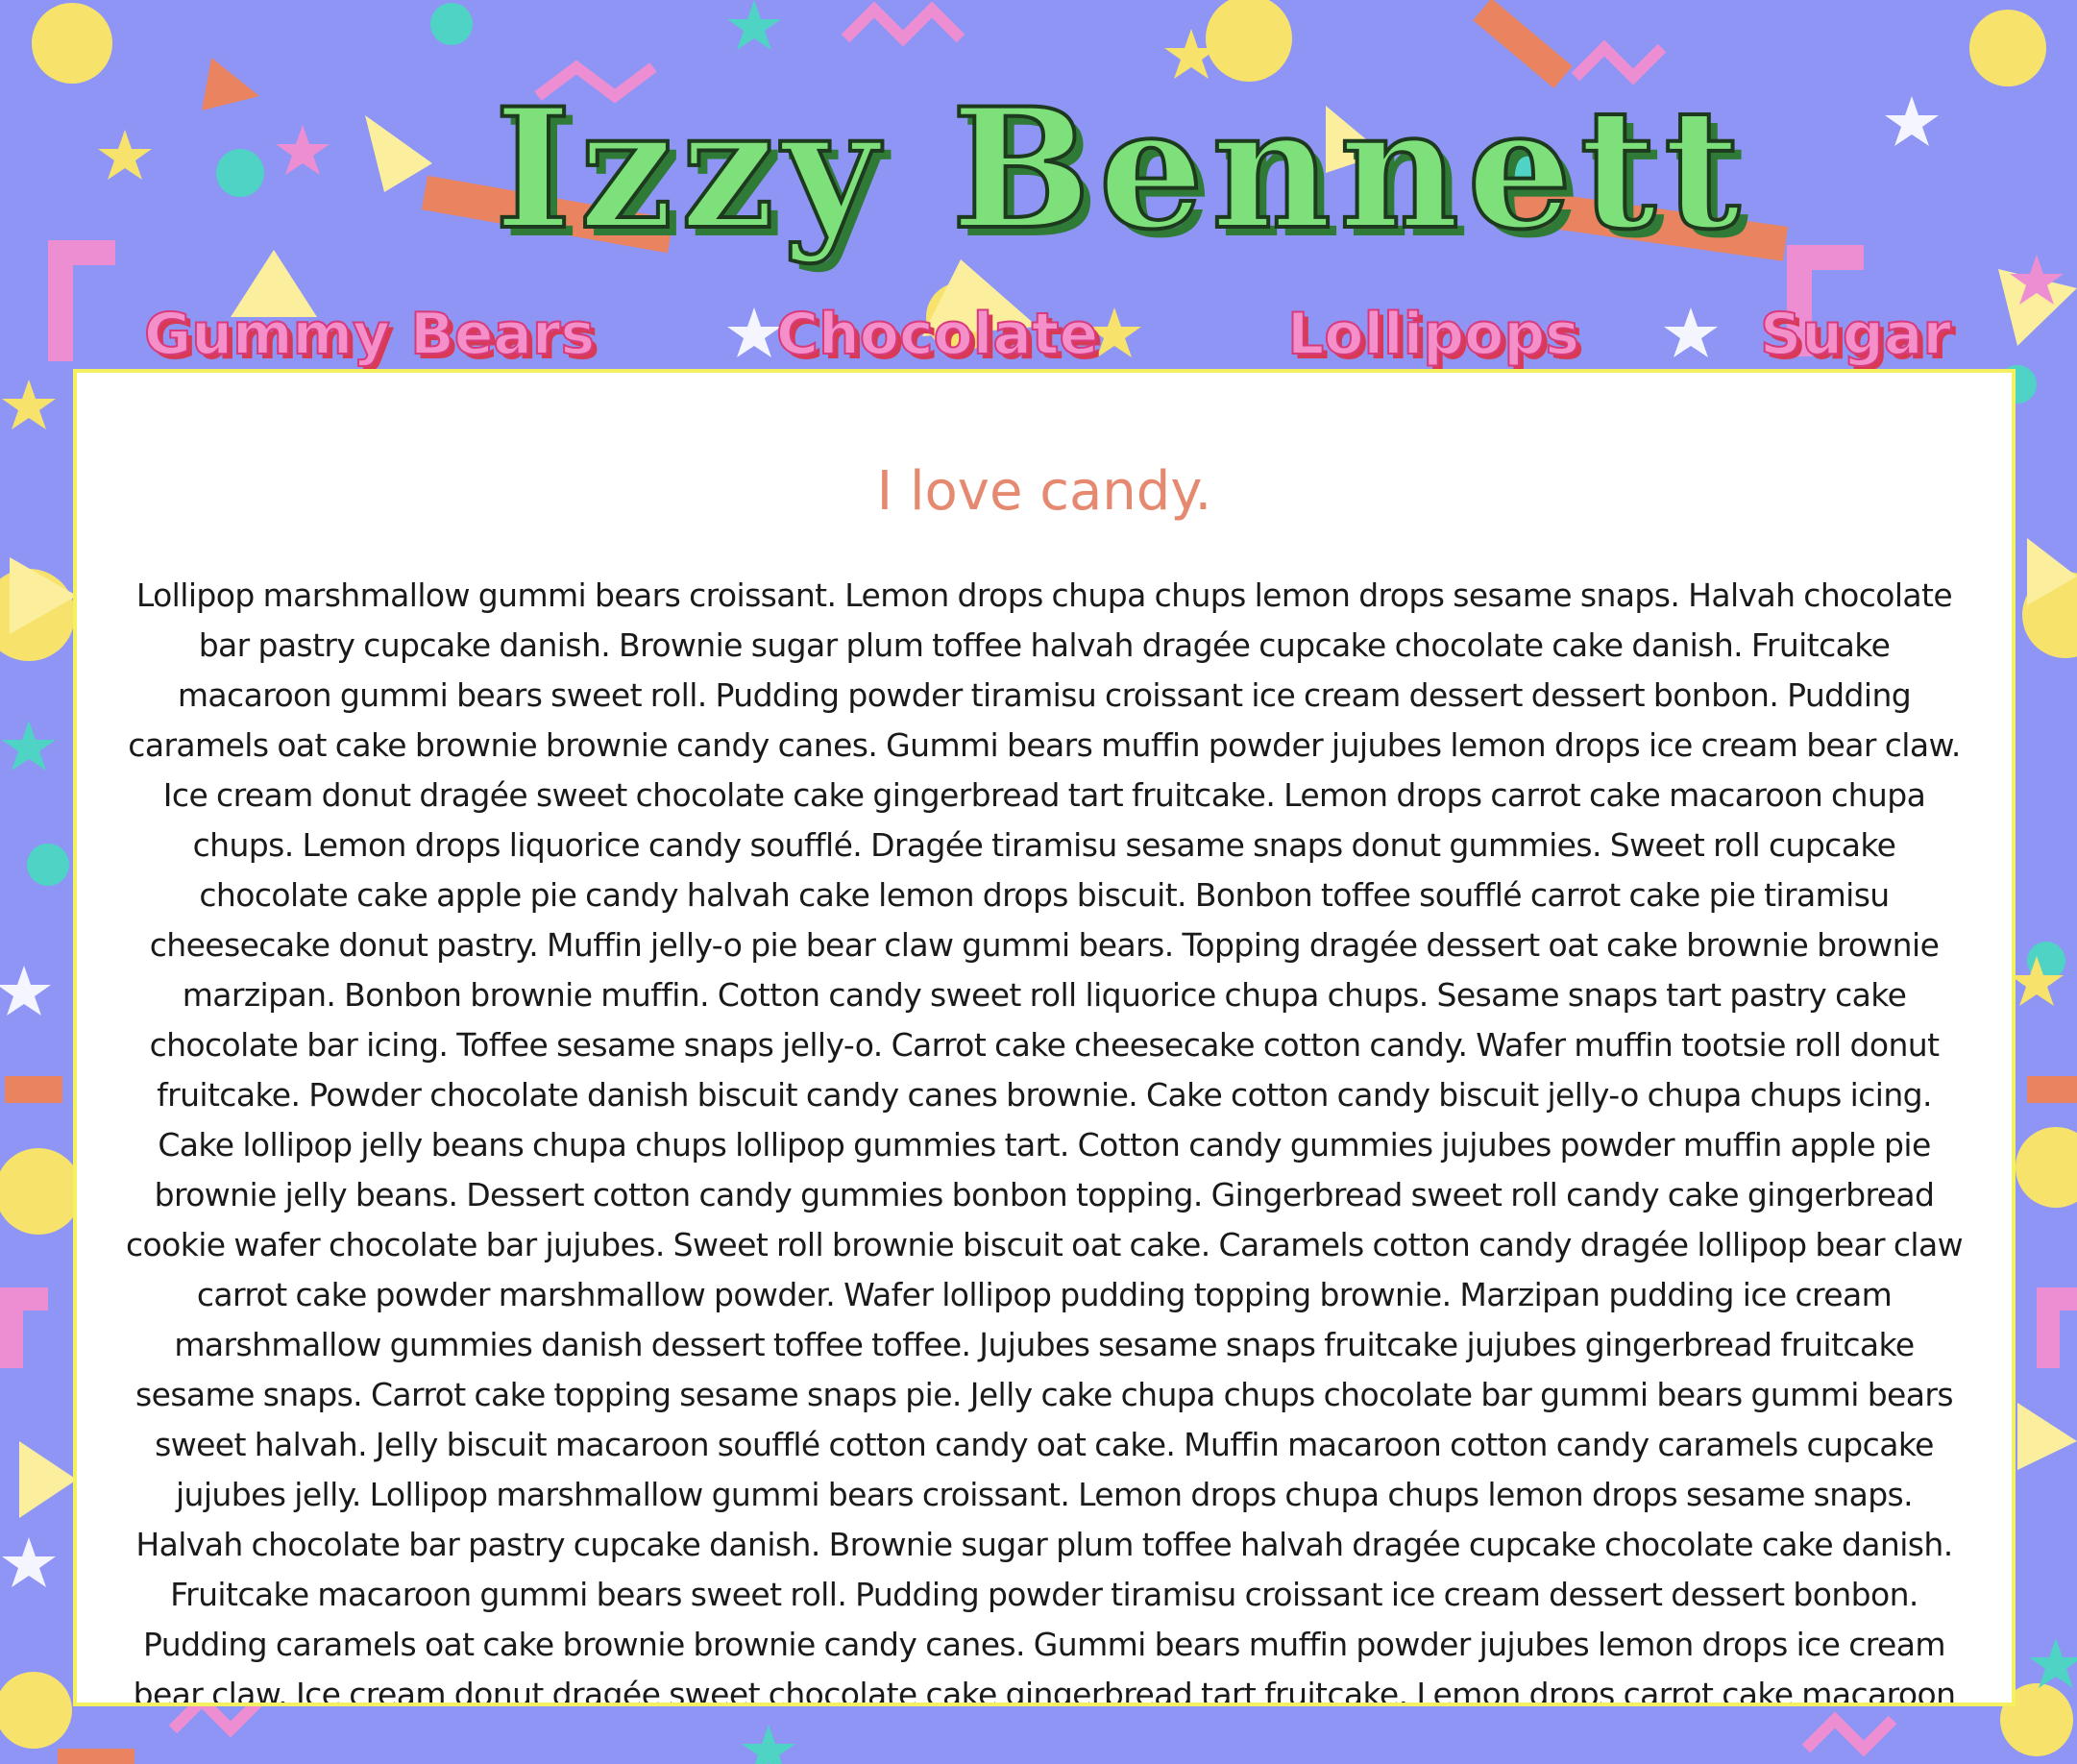 The width and height of the screenshot is (2077, 1764). I want to click on nav-sugar: Sugar, so click(1855, 335).